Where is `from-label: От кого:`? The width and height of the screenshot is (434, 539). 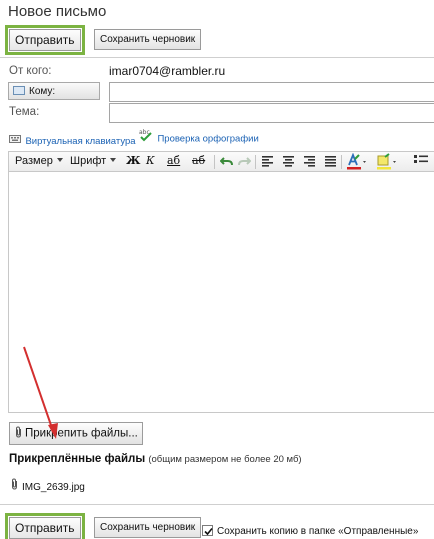 from-label: От кого: is located at coordinates (30, 71).